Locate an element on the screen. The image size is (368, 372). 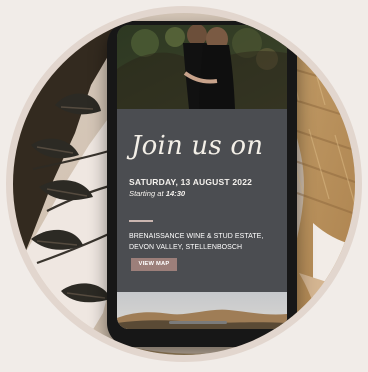
event-date: SATURDAY, 13 AUGUST 2022 is located at coordinates (191, 182).